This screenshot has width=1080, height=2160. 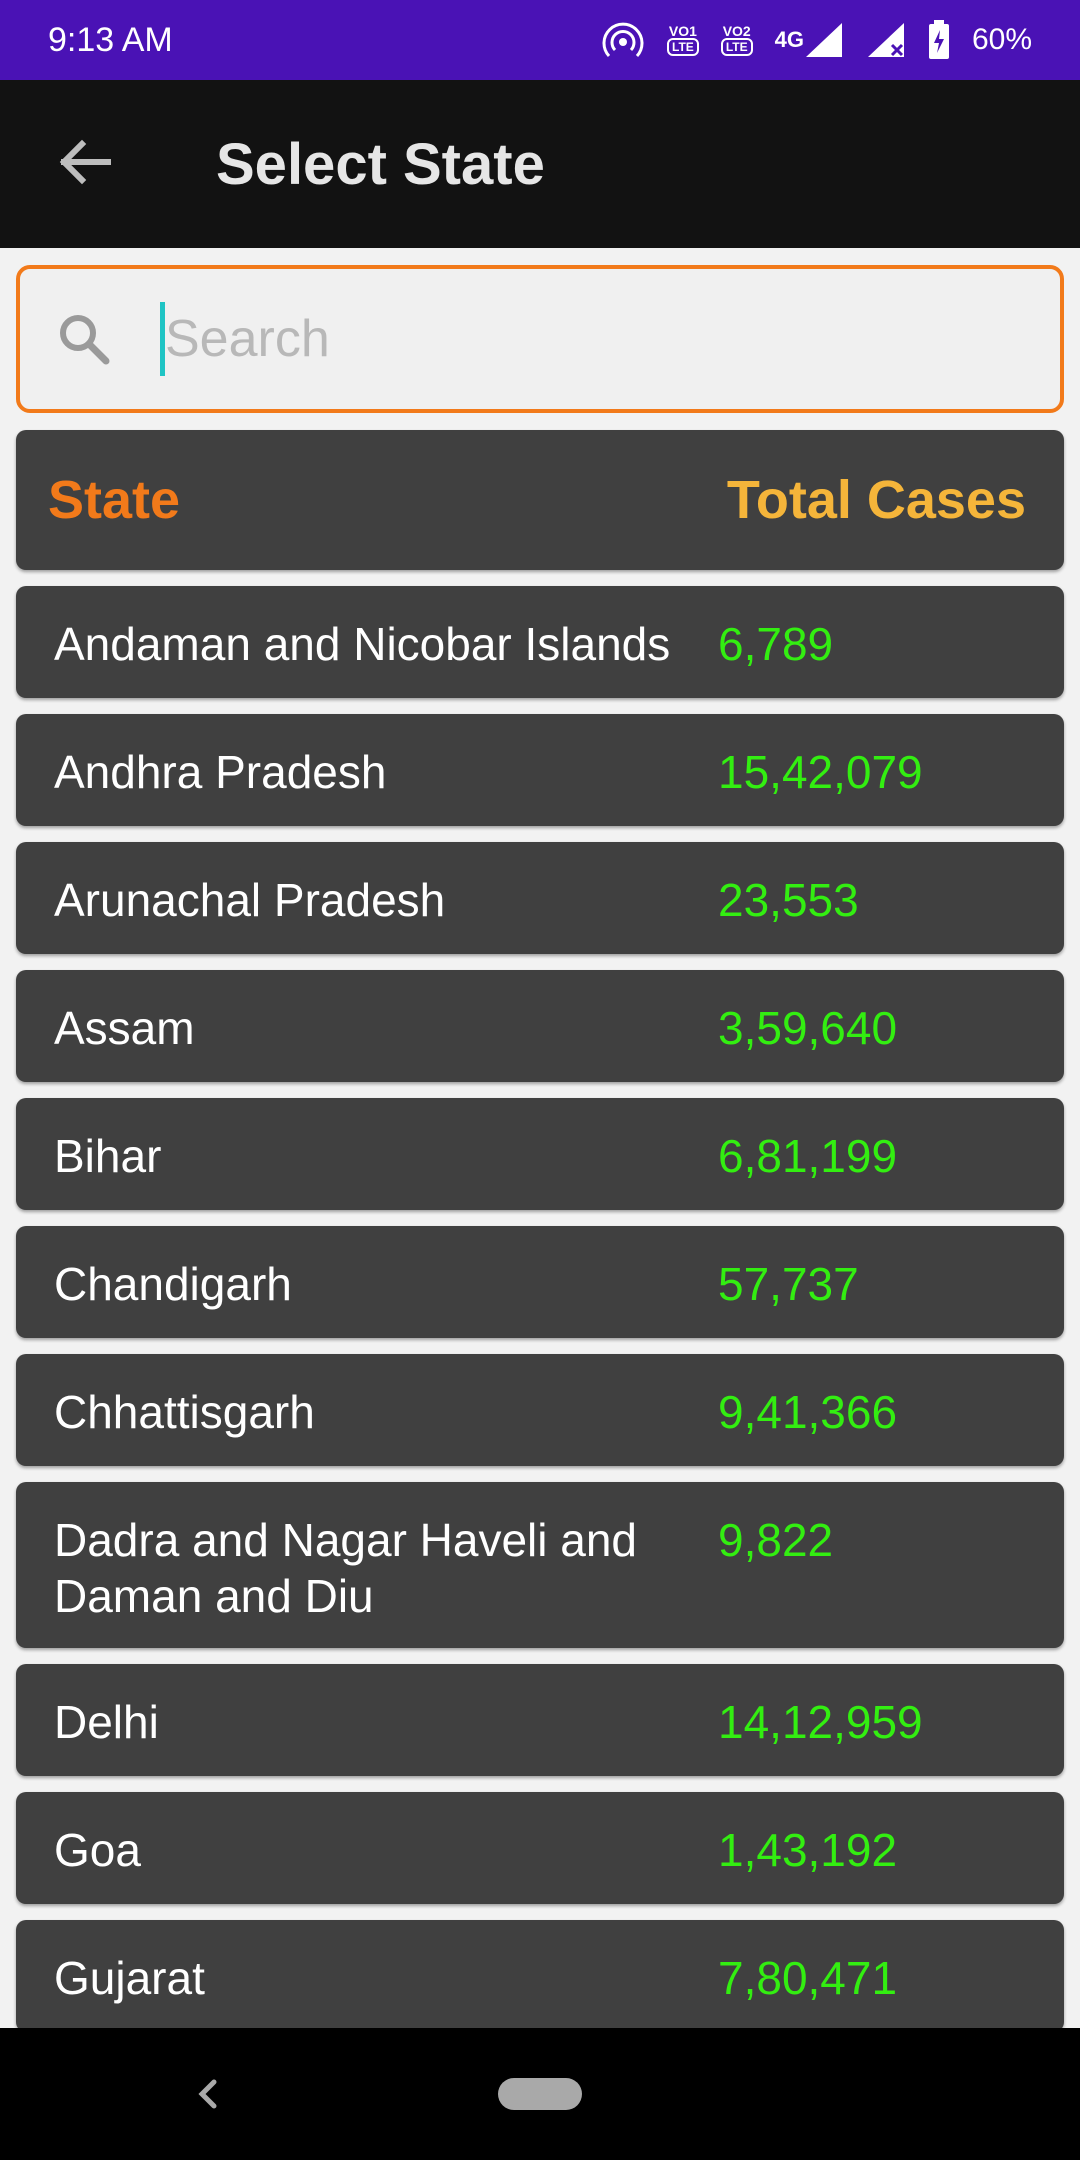 I want to click on page-title: Select State, so click(x=380, y=164).